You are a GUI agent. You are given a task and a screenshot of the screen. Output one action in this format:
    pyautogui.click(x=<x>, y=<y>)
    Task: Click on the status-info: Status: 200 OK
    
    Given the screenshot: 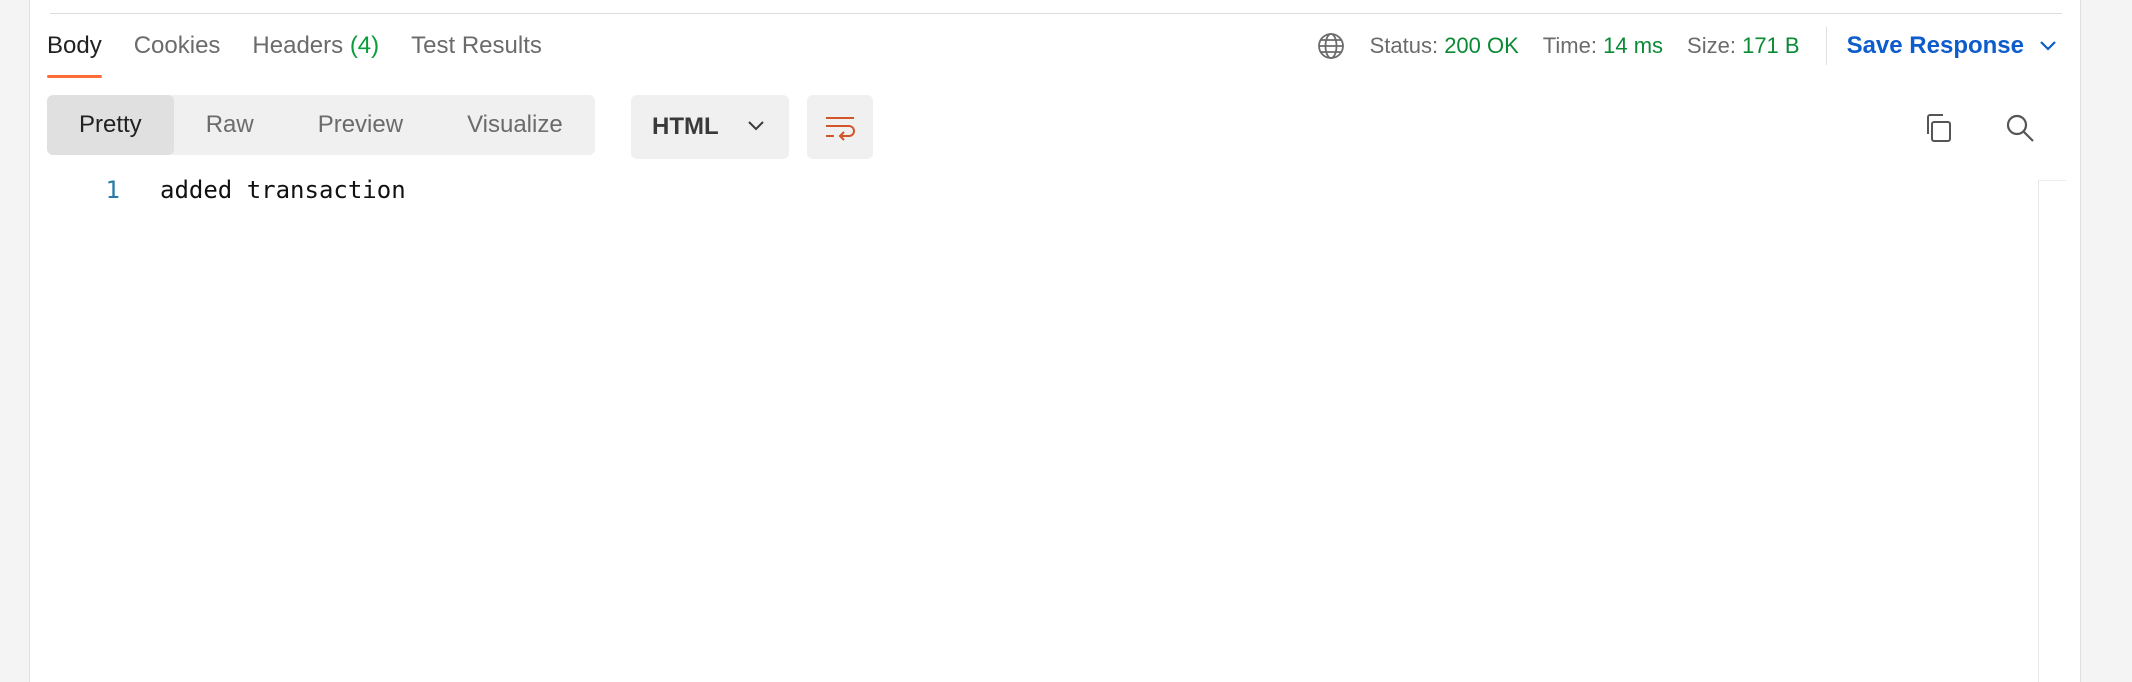 What is the action you would take?
    pyautogui.click(x=1444, y=46)
    